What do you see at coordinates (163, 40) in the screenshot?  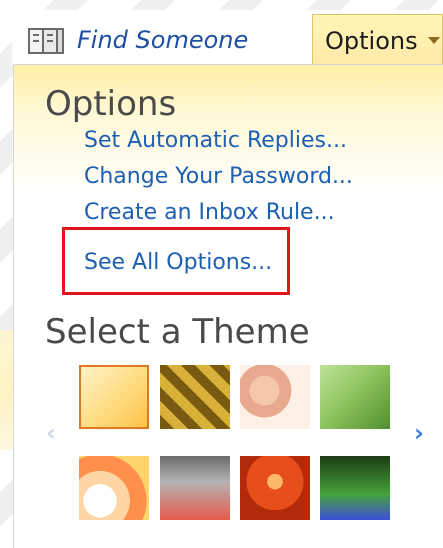 I see `find-someone-label: Find Someone` at bounding box center [163, 40].